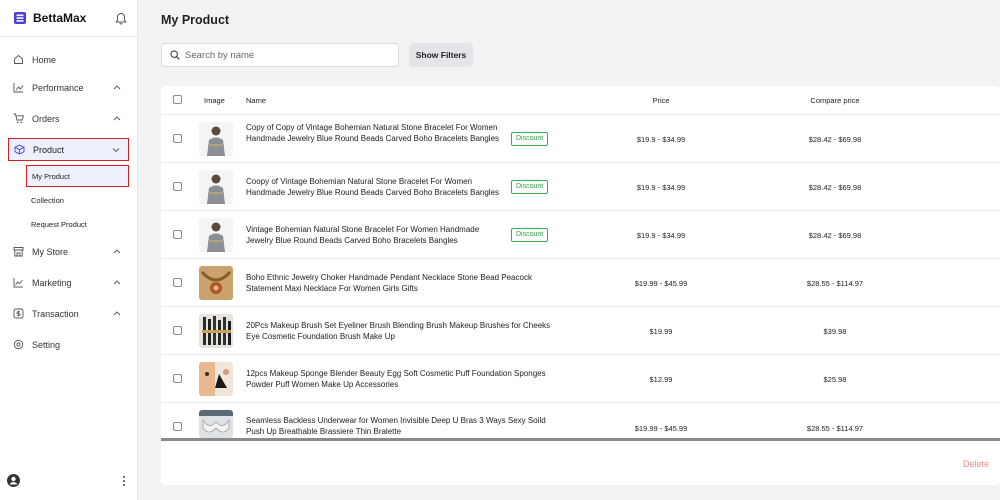 The image size is (1000, 500). Describe the element at coordinates (441, 55) in the screenshot. I see `show-filters-button: Show Filters` at that location.